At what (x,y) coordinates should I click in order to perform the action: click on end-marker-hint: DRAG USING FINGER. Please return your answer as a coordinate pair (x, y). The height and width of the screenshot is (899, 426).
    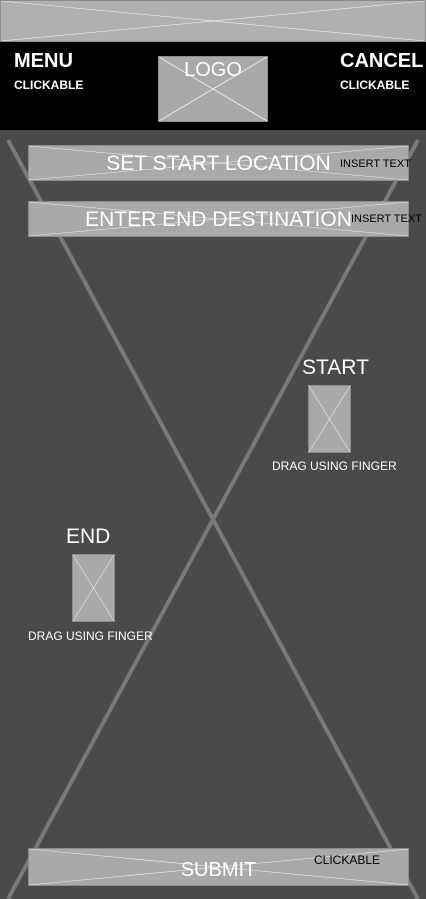
    Looking at the image, I should click on (90, 636).